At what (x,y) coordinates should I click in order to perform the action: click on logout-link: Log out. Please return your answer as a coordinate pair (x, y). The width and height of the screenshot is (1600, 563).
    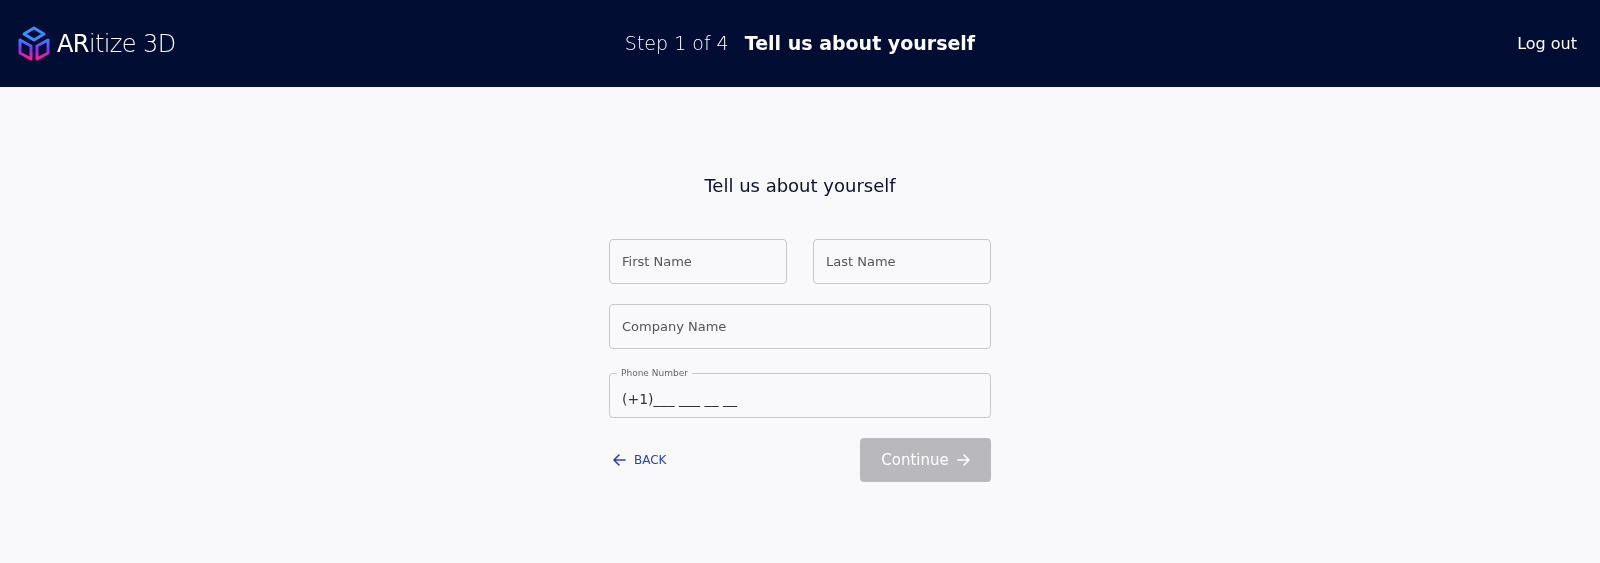
    Looking at the image, I should click on (1547, 43).